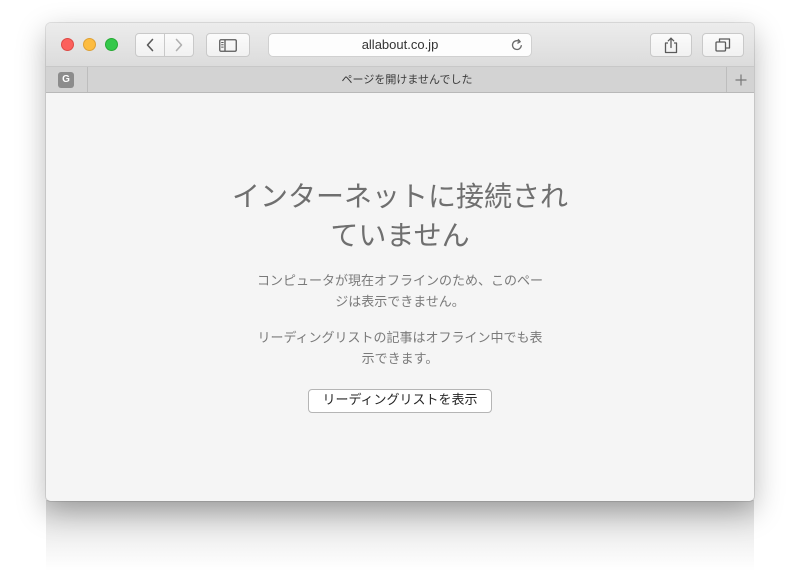 The height and width of the screenshot is (571, 800). I want to click on sidebar-toggle-button, so click(228, 45).